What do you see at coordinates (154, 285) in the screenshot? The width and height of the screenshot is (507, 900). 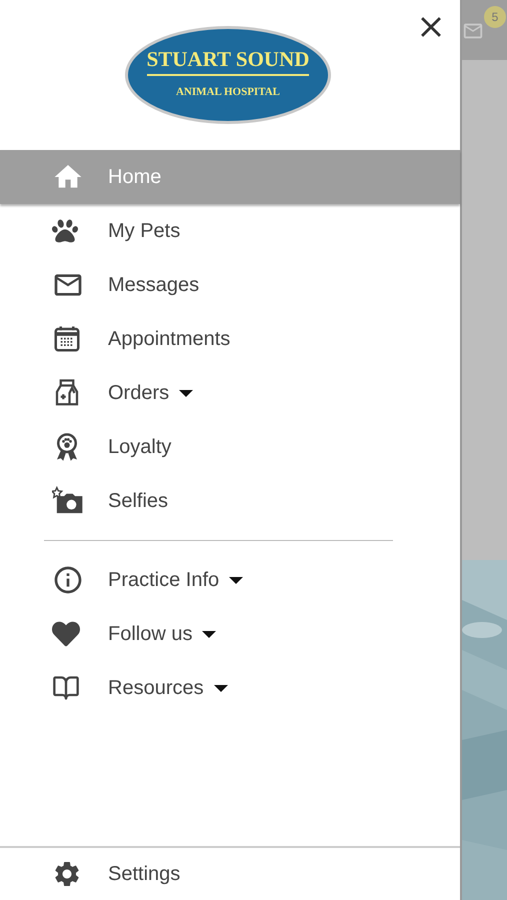 I see `menu-label: Messages` at bounding box center [154, 285].